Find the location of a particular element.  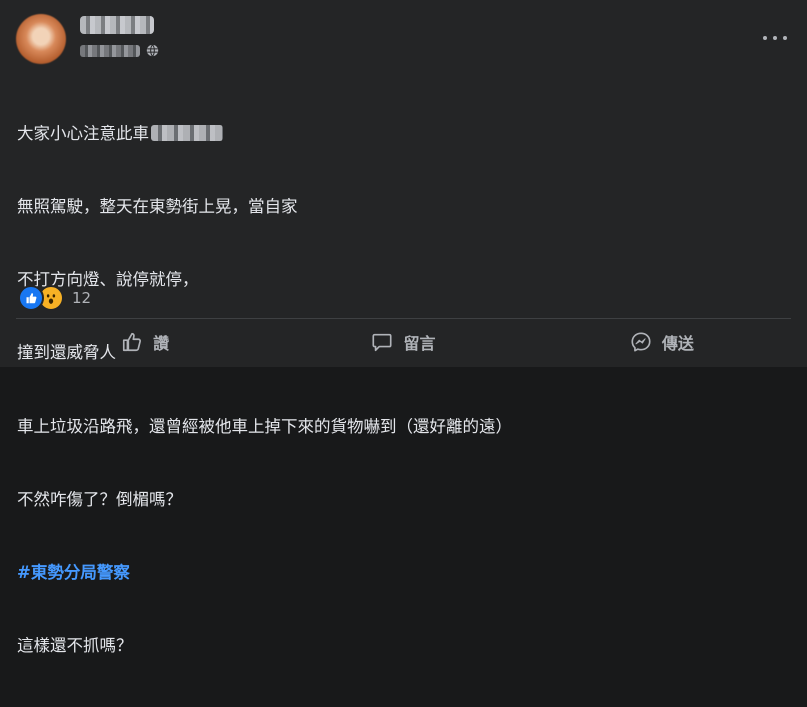

post-line: 無照駕駛，整天在東勢街上晃，當自家 is located at coordinates (157, 207).